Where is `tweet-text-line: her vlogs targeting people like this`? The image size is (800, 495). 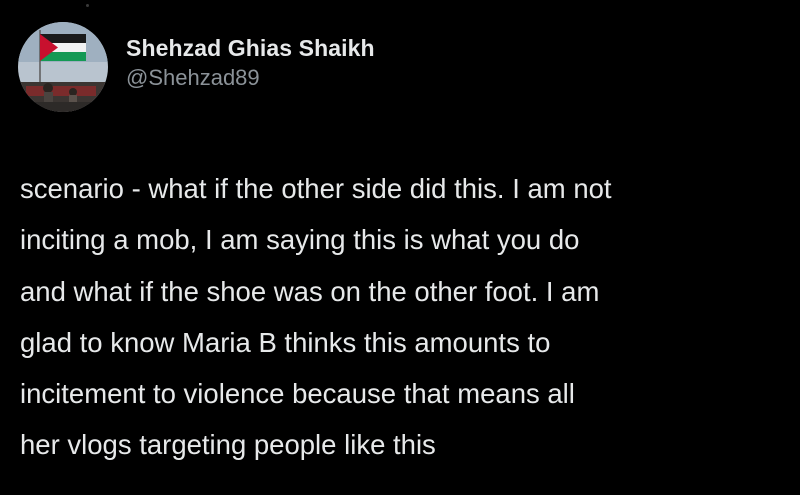
tweet-text-line: her vlogs targeting people like this is located at coordinates (228, 445).